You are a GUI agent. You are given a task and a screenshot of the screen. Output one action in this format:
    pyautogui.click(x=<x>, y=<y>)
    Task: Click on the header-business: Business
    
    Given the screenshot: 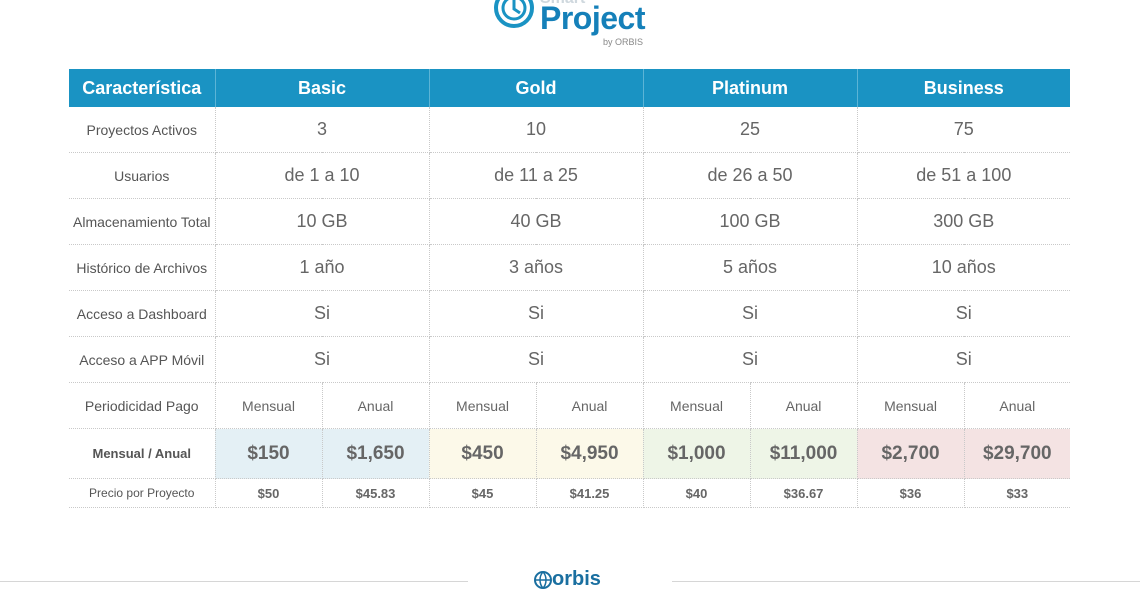 What is the action you would take?
    pyautogui.click(x=964, y=88)
    